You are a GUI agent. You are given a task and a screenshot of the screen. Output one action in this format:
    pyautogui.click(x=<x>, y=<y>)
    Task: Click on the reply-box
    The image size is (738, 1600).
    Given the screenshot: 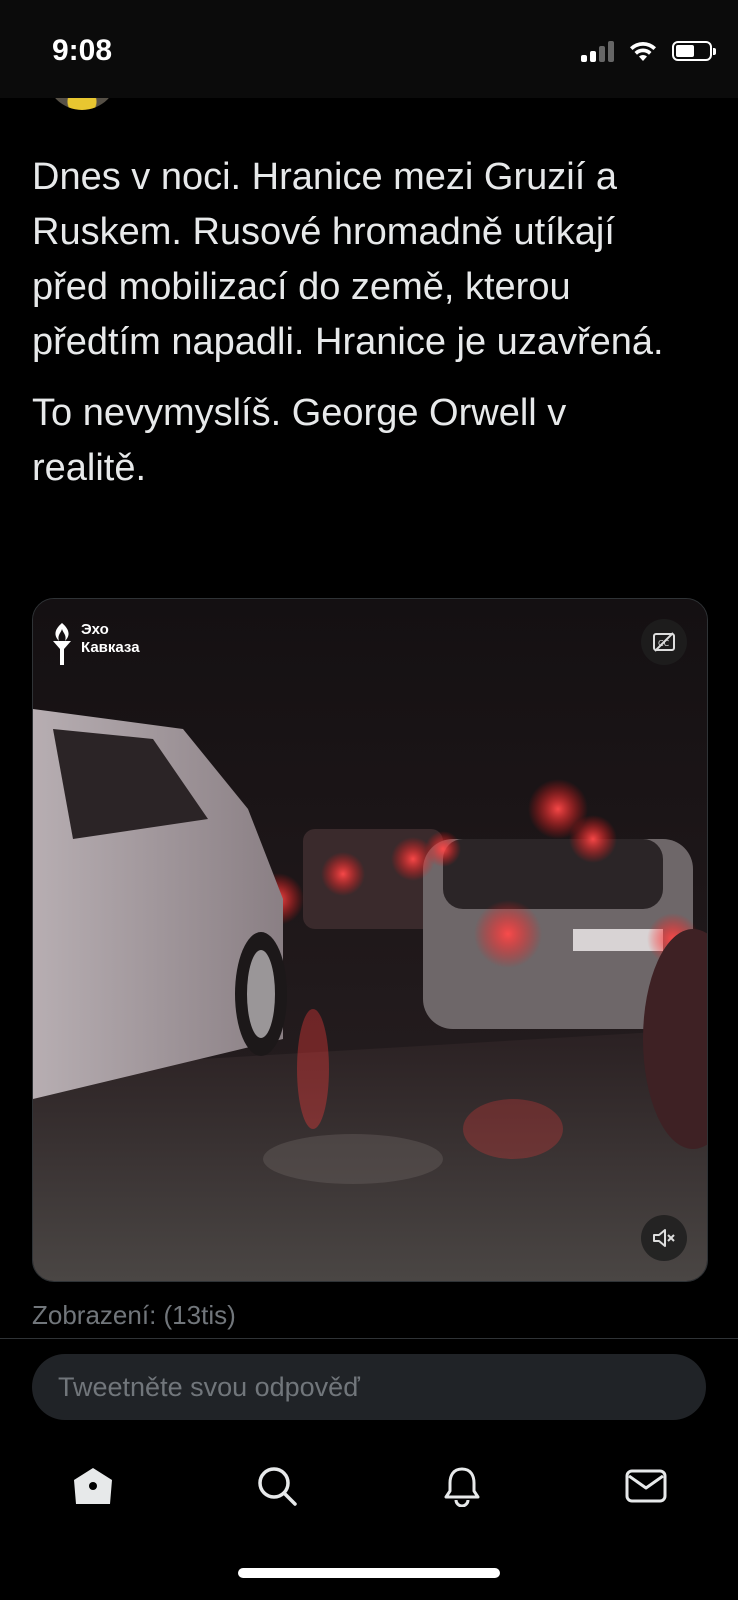 What is the action you would take?
    pyautogui.click(x=369, y=1387)
    